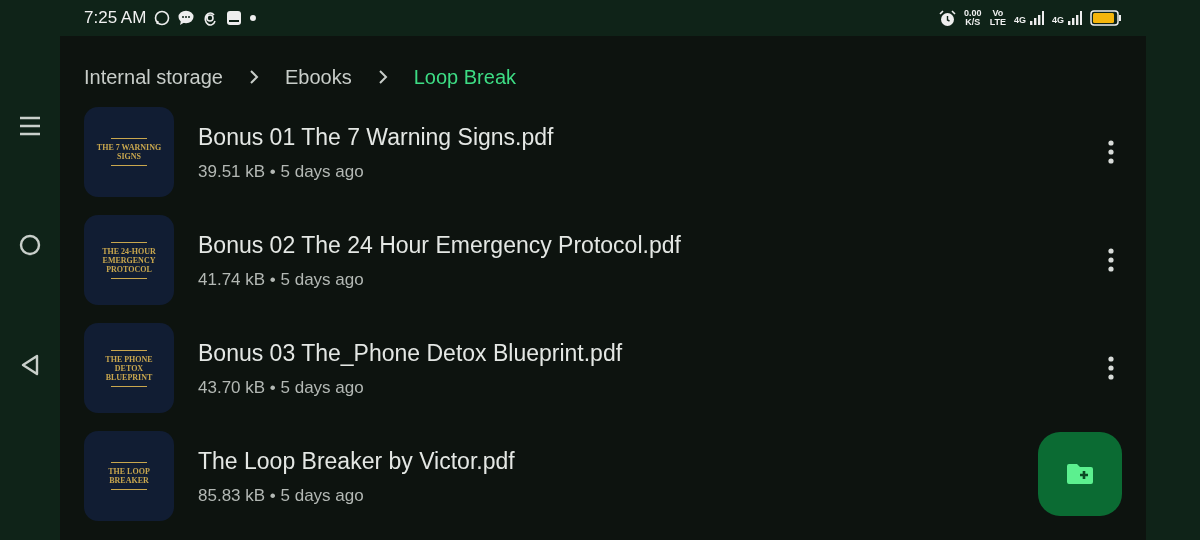  What do you see at coordinates (1106, 18) in the screenshot?
I see `battery-icon` at bounding box center [1106, 18].